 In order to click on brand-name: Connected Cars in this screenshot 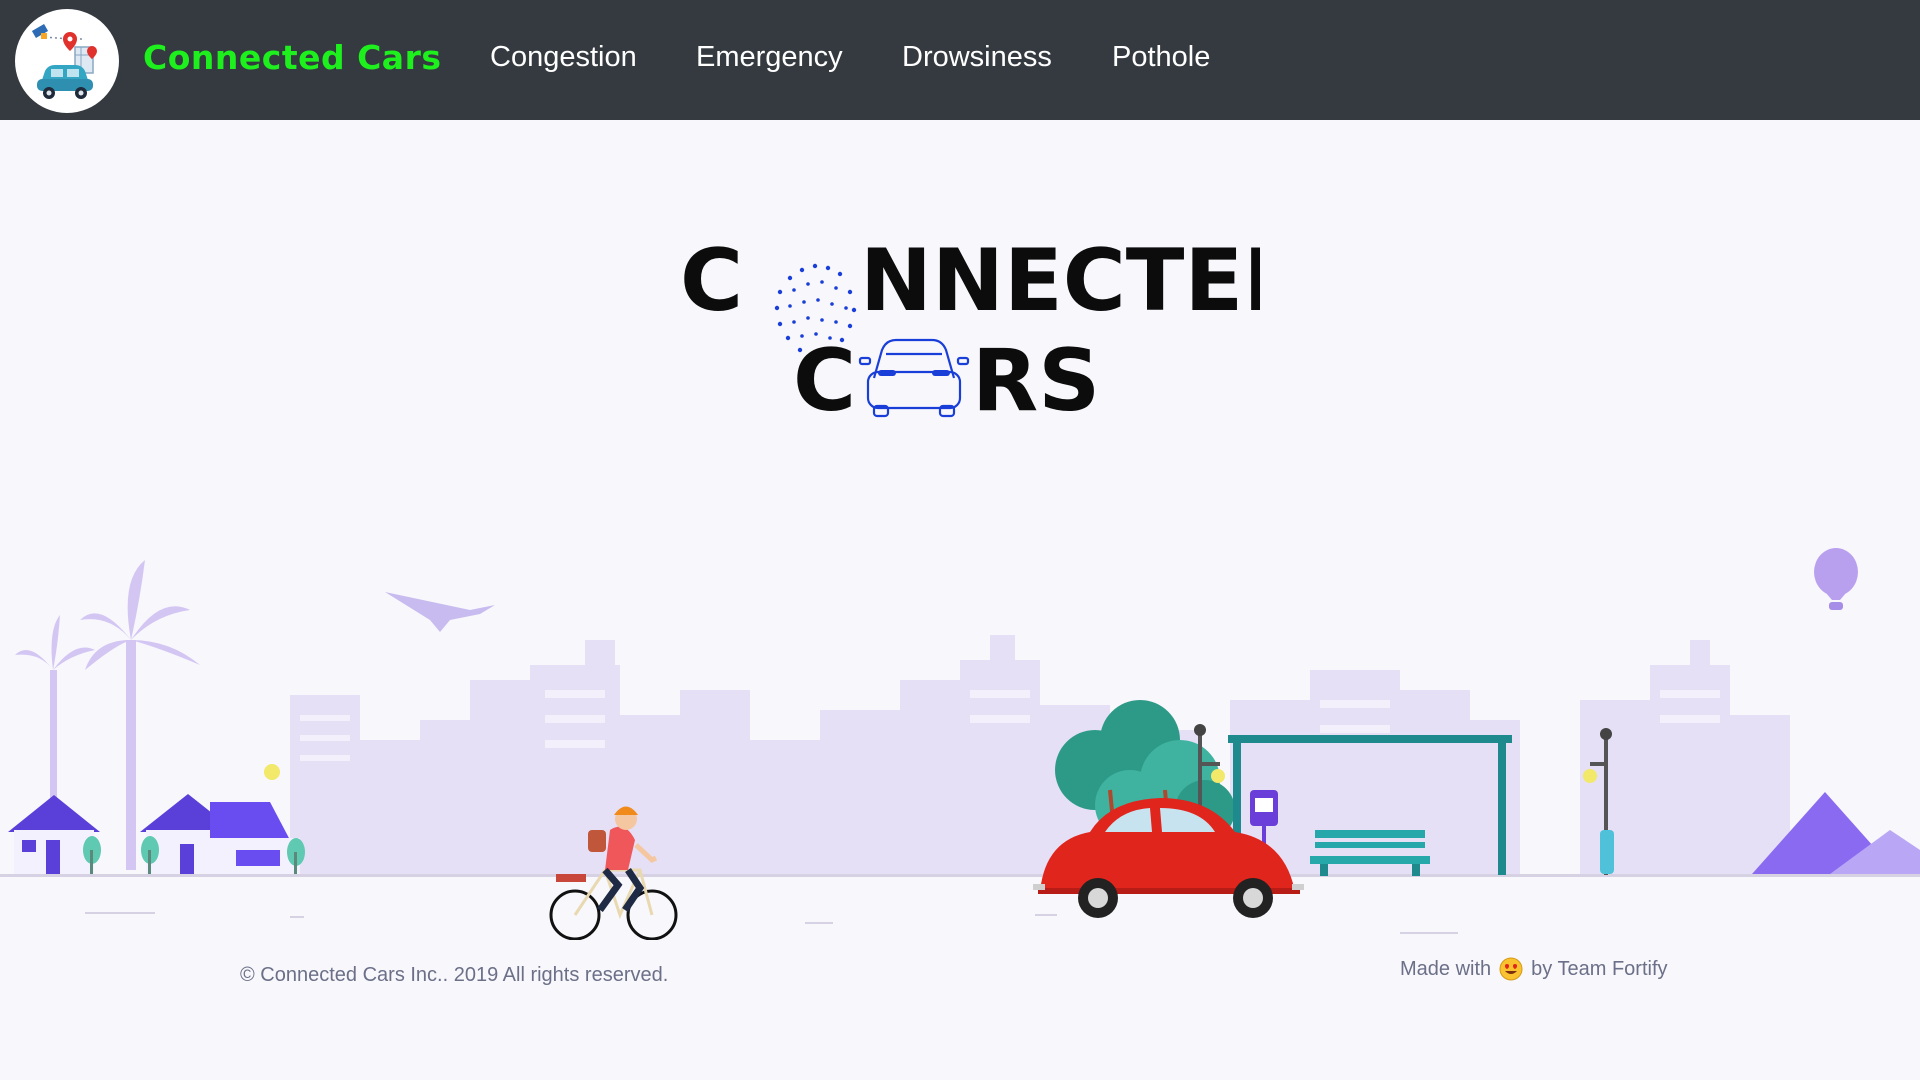, I will do `click(292, 57)`.